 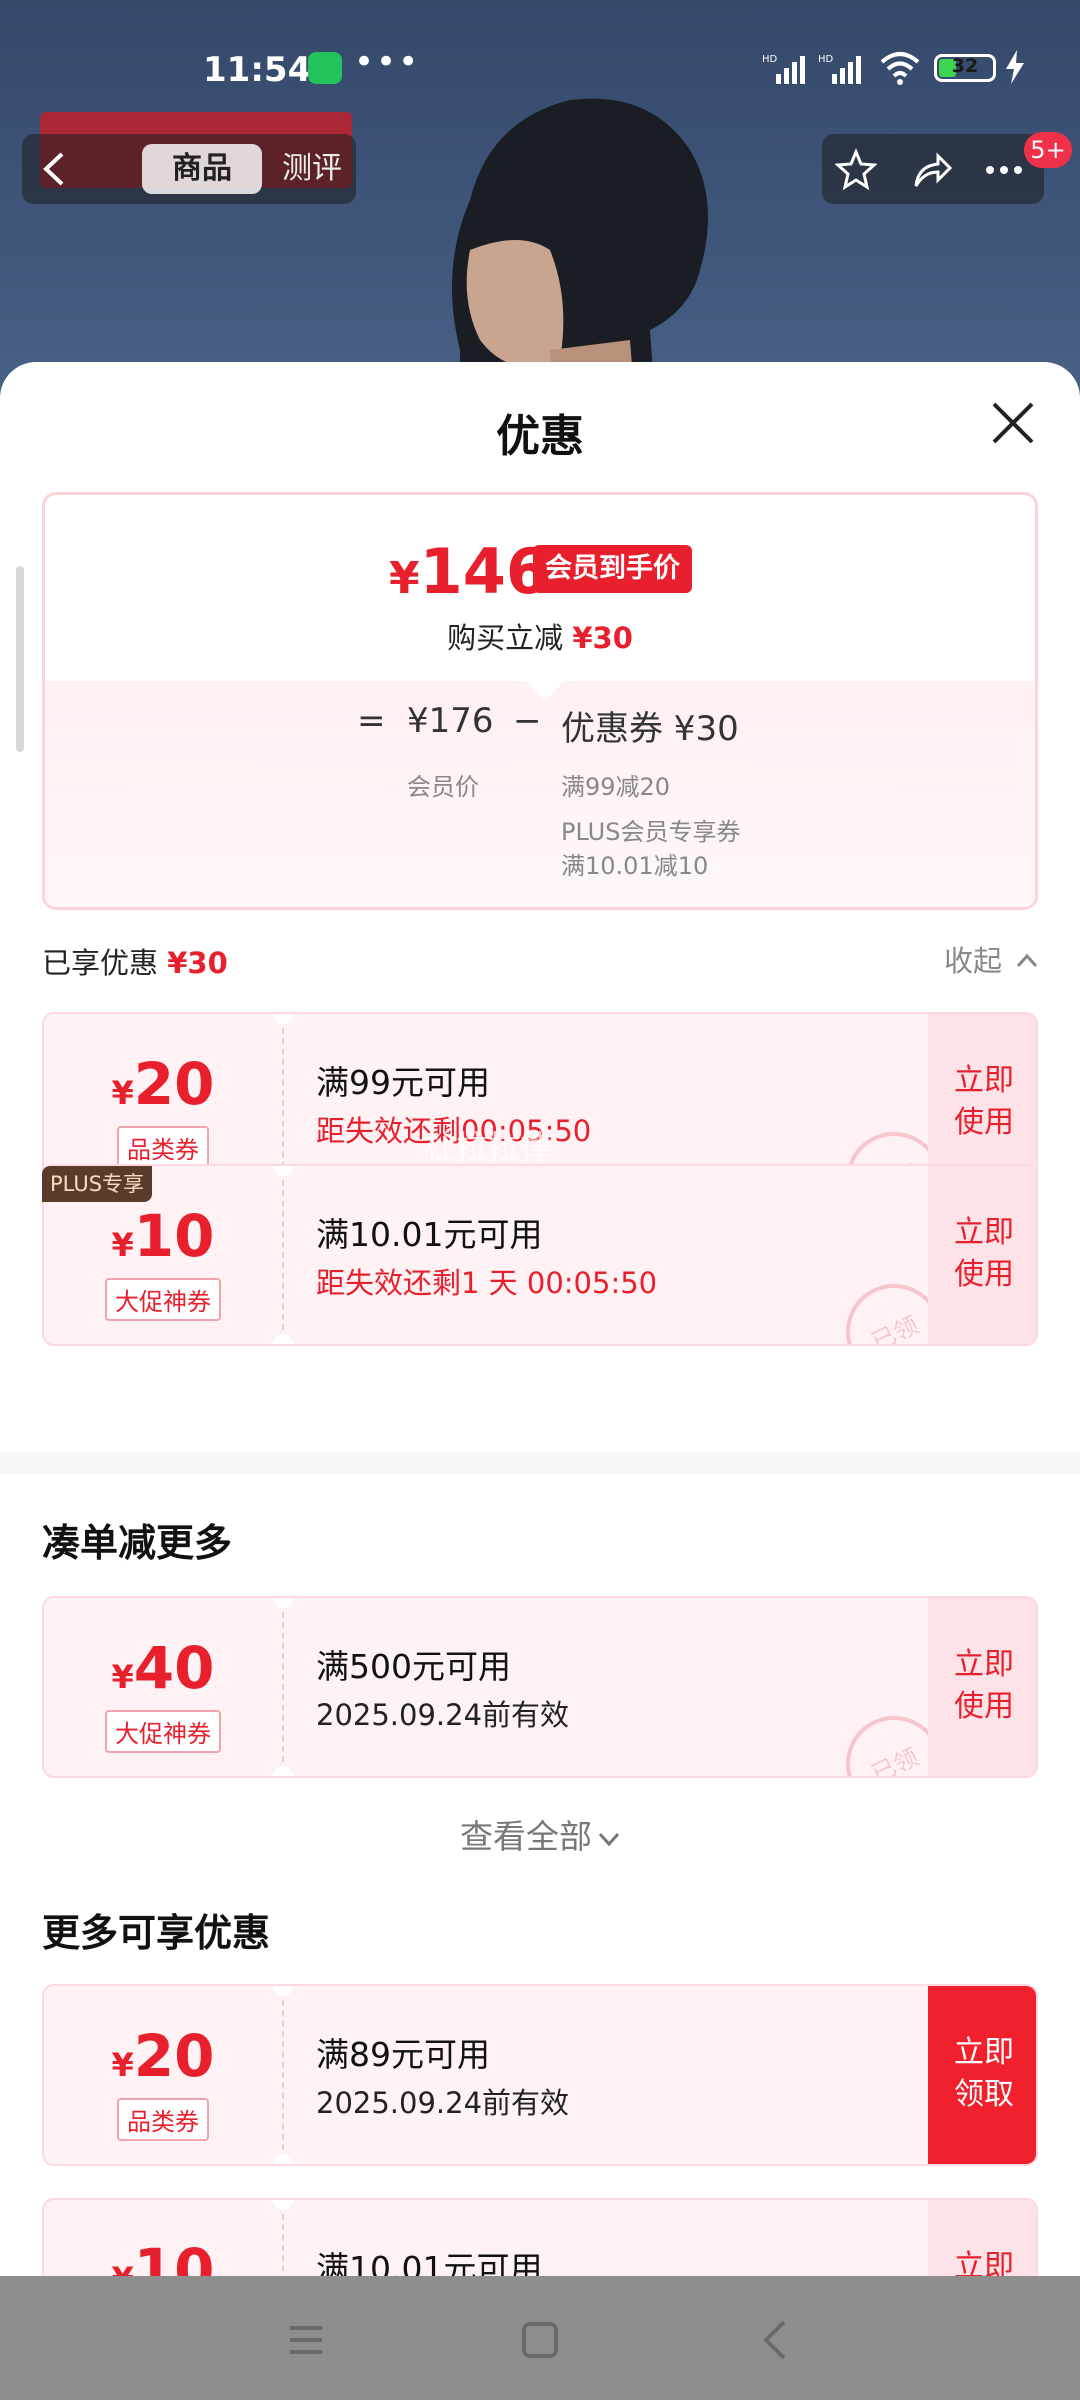 I want to click on final-price-value: 146, so click(x=484, y=571).